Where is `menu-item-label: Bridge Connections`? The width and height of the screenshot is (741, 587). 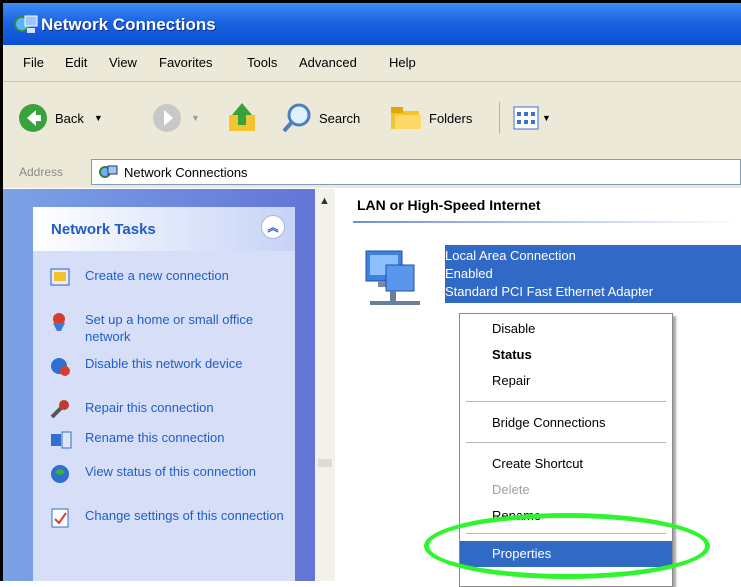
menu-item-label: Bridge Connections is located at coordinates (549, 422).